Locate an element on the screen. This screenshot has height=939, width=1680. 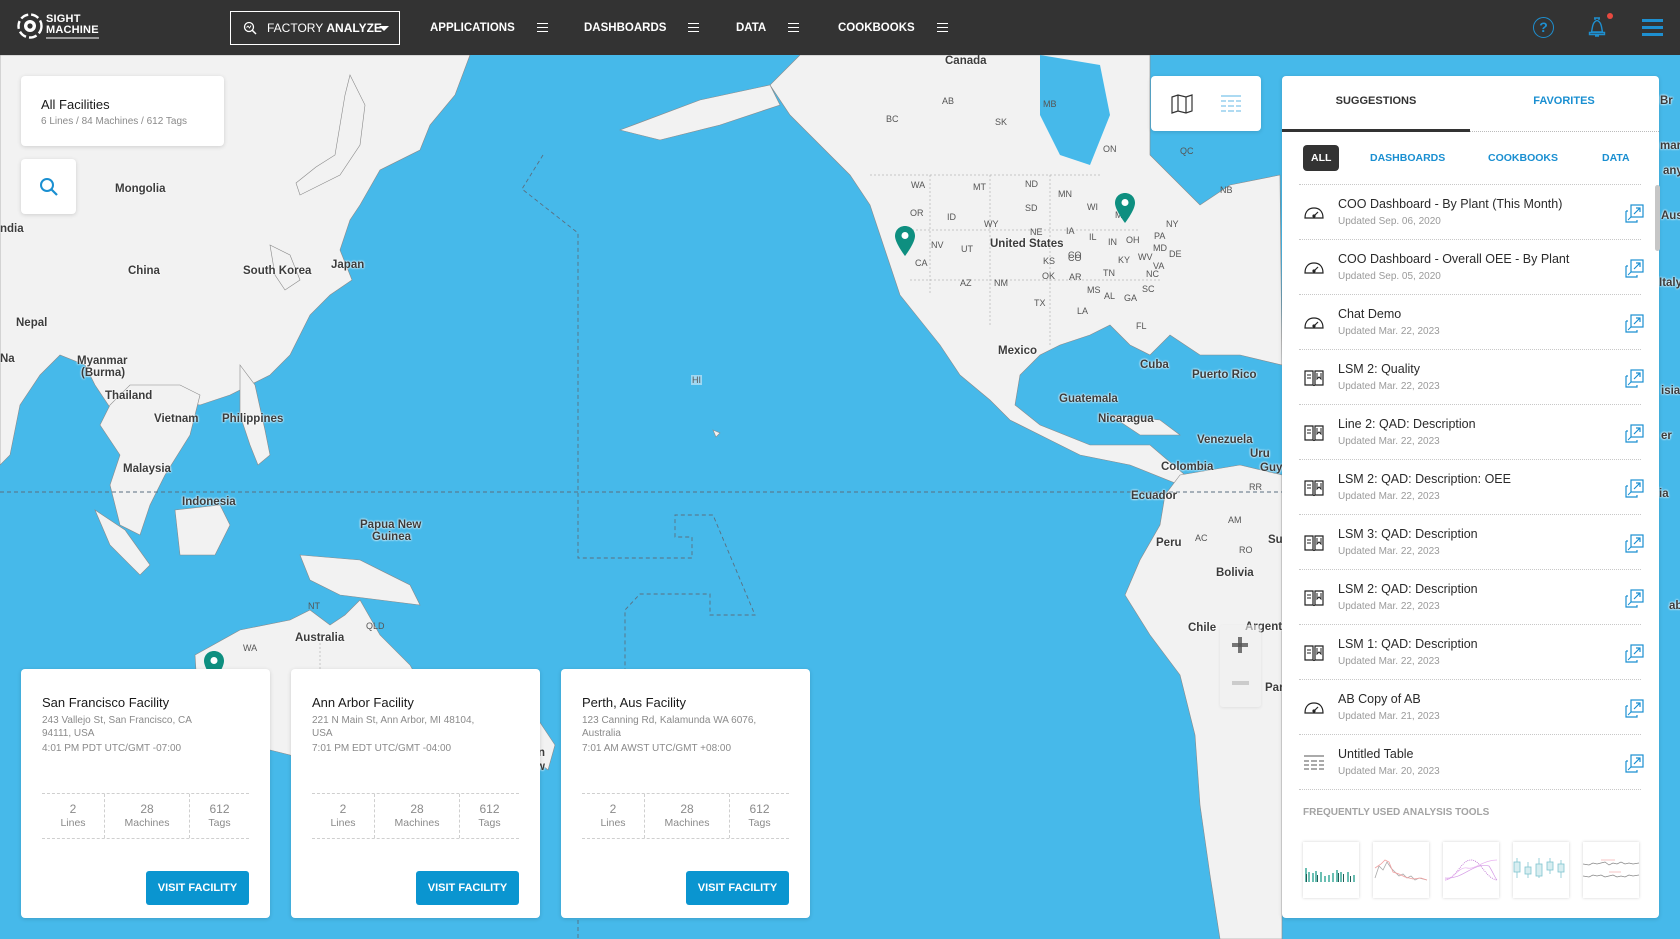
suggestion-item: Chat Demo Updated Mar. 22, 2023 is located at coordinates (1471, 322).